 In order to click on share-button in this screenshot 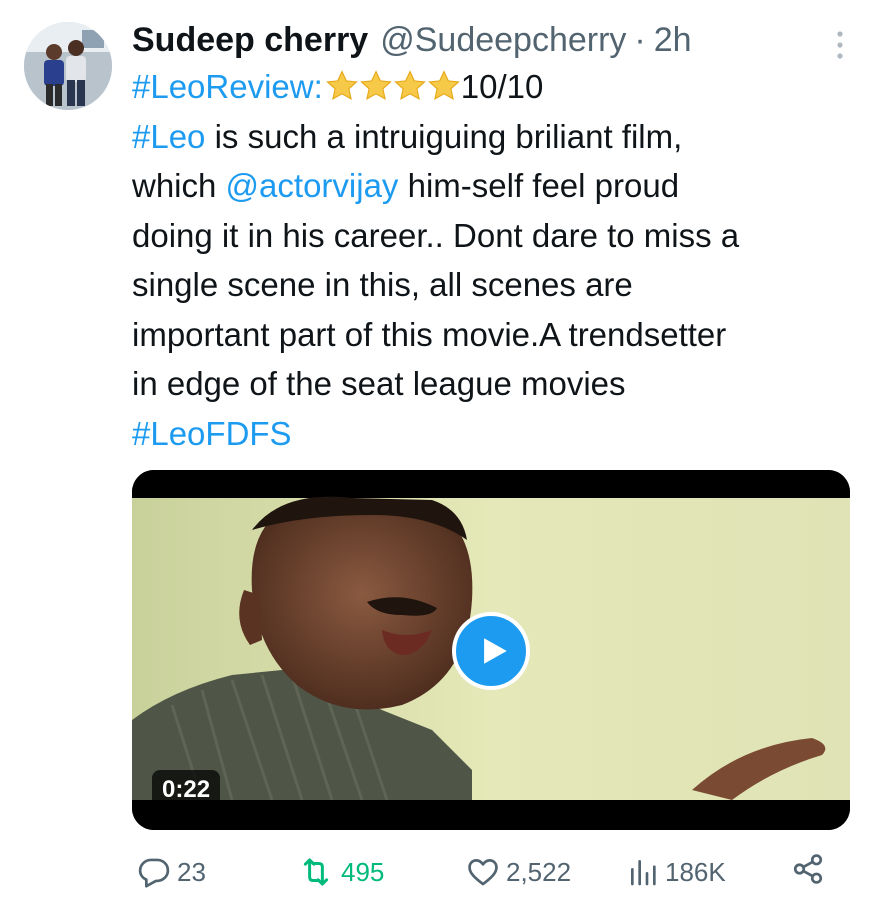, I will do `click(808, 869)`.